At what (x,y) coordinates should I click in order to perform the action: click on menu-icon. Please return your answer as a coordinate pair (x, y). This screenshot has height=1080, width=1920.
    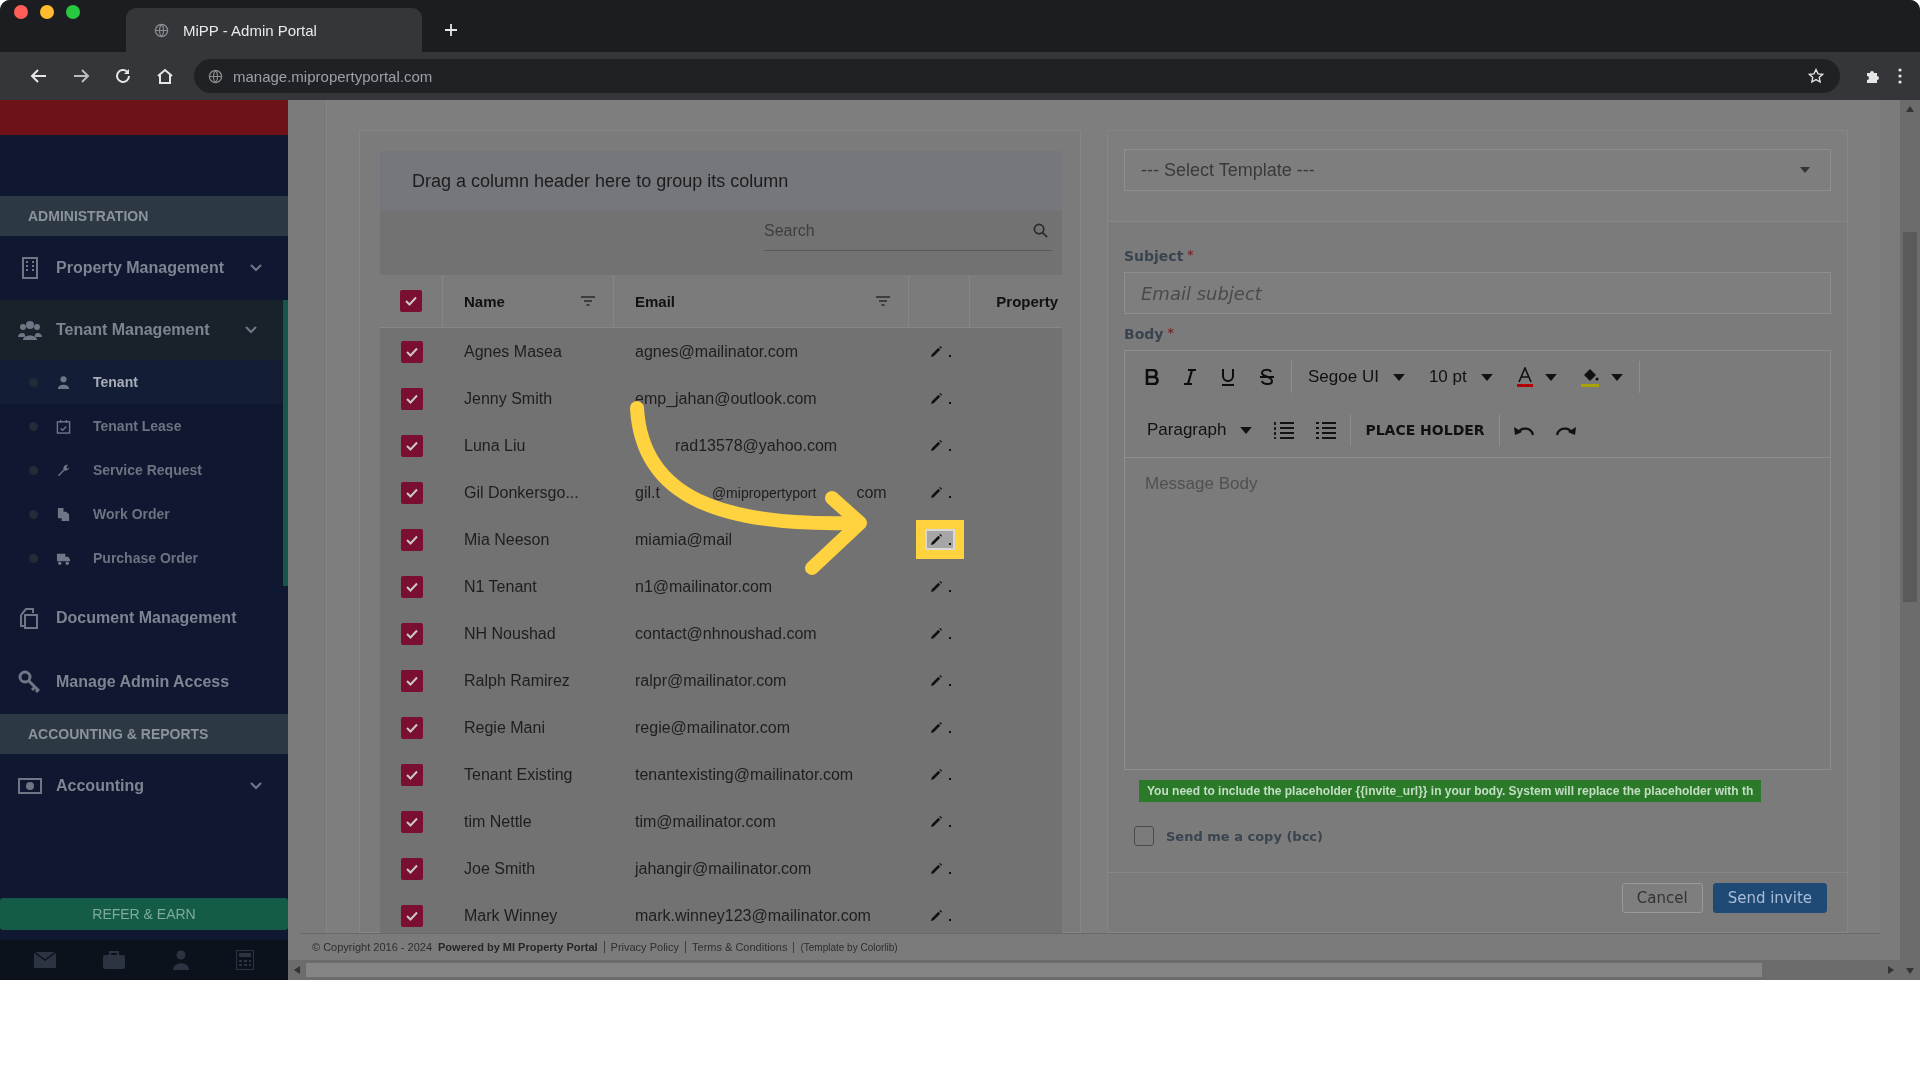
    Looking at the image, I should click on (1900, 76).